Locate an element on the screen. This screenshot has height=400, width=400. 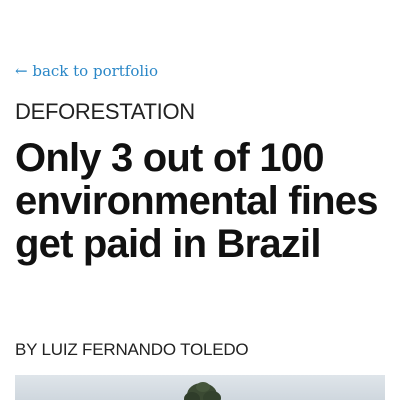
tree-canopy-image is located at coordinates (202, 391).